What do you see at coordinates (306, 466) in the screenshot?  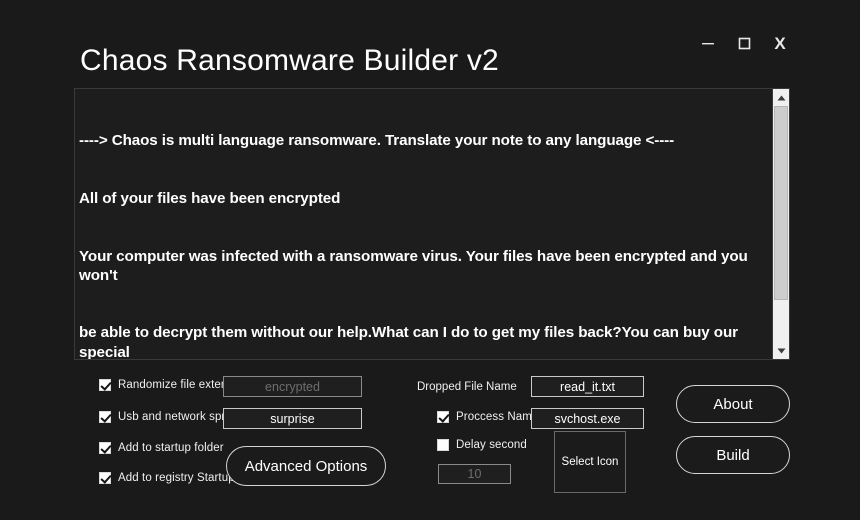 I see `advanced-options-button: Advanced Options` at bounding box center [306, 466].